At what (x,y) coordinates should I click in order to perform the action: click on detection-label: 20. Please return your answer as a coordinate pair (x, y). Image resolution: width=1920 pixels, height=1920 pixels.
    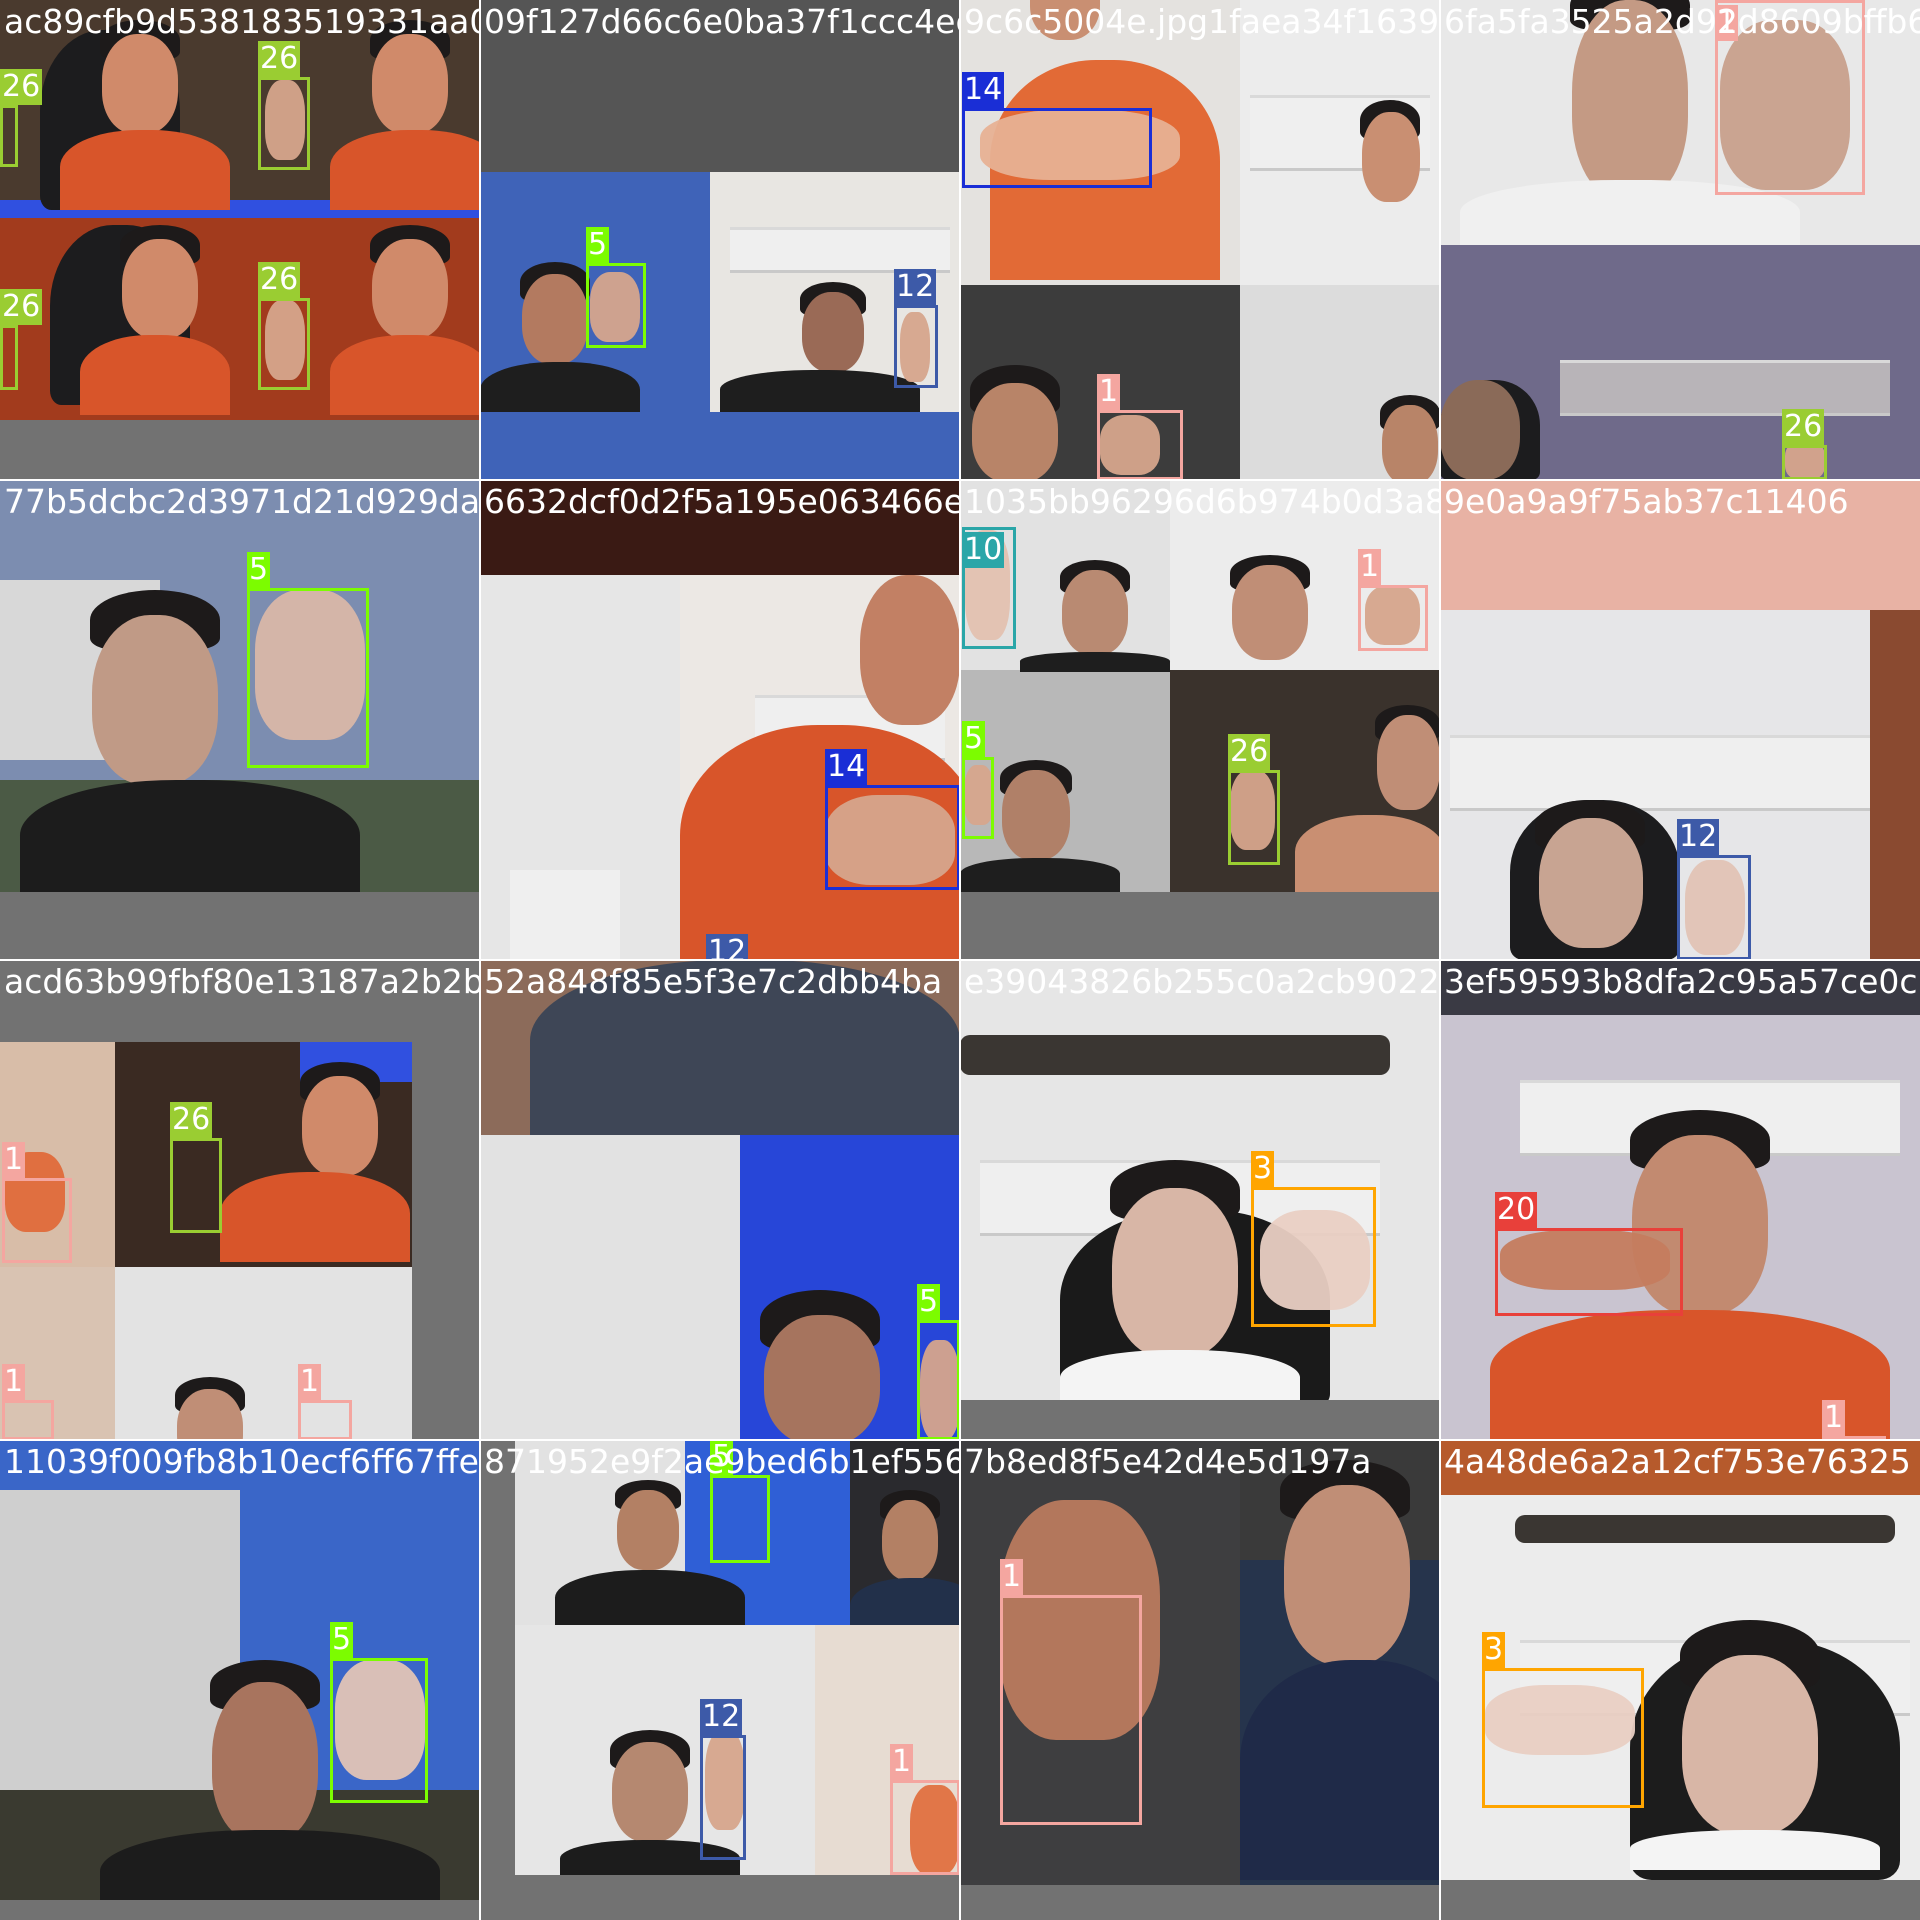
    Looking at the image, I should click on (1516, 1210).